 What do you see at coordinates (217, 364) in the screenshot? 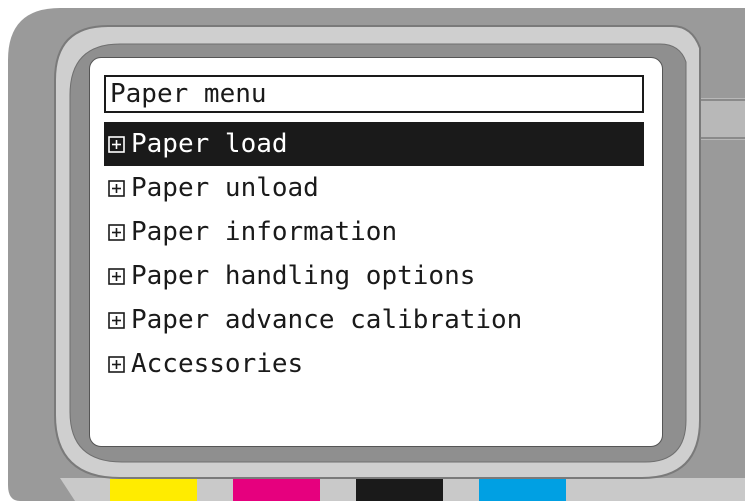
I see `menu-item-label: Accessories` at bounding box center [217, 364].